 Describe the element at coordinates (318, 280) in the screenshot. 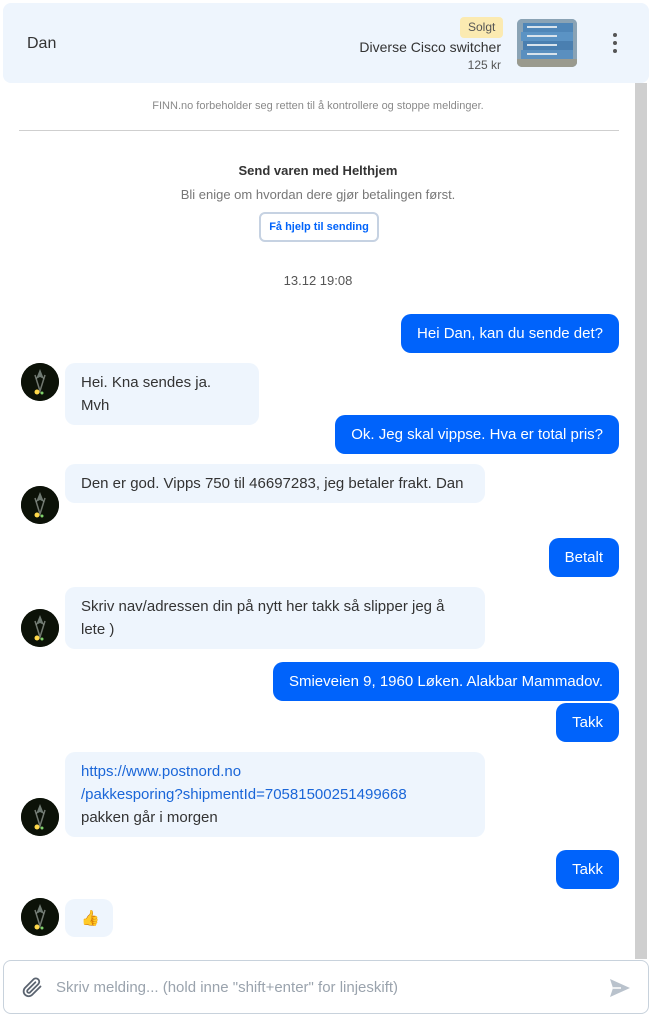

I see `message-timestamp: 13.12 19:08` at that location.